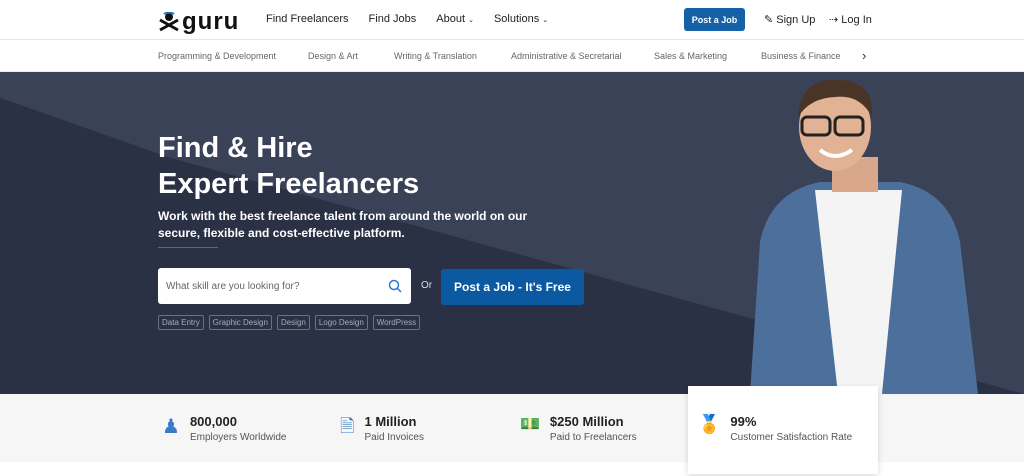  Describe the element at coordinates (188, 247) in the screenshot. I see `divider` at that location.